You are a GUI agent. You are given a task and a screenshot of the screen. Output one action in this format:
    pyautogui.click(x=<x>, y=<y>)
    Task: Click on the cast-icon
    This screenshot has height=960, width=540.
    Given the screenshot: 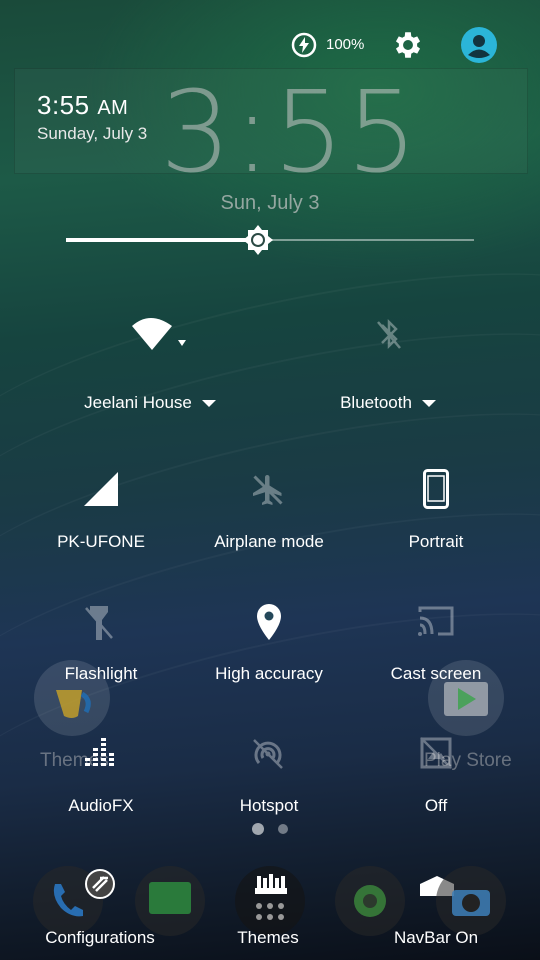 What is the action you would take?
    pyautogui.click(x=436, y=621)
    